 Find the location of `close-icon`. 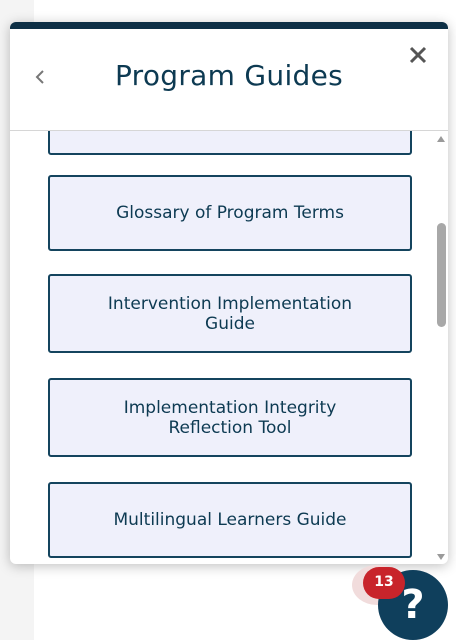

close-icon is located at coordinates (418, 55).